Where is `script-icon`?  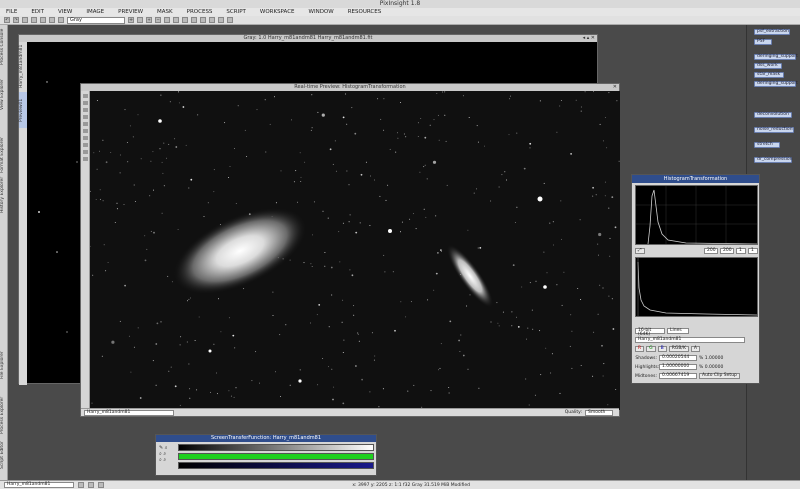
script-icon is located at coordinates (230, 20).